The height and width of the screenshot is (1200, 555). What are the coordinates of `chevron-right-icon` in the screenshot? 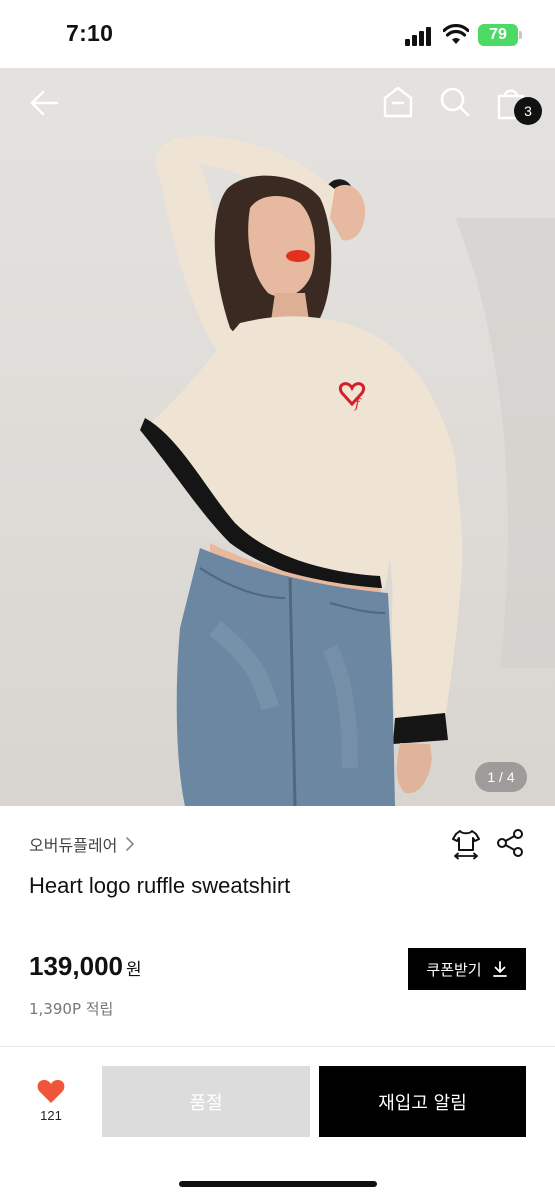 It's located at (130, 844).